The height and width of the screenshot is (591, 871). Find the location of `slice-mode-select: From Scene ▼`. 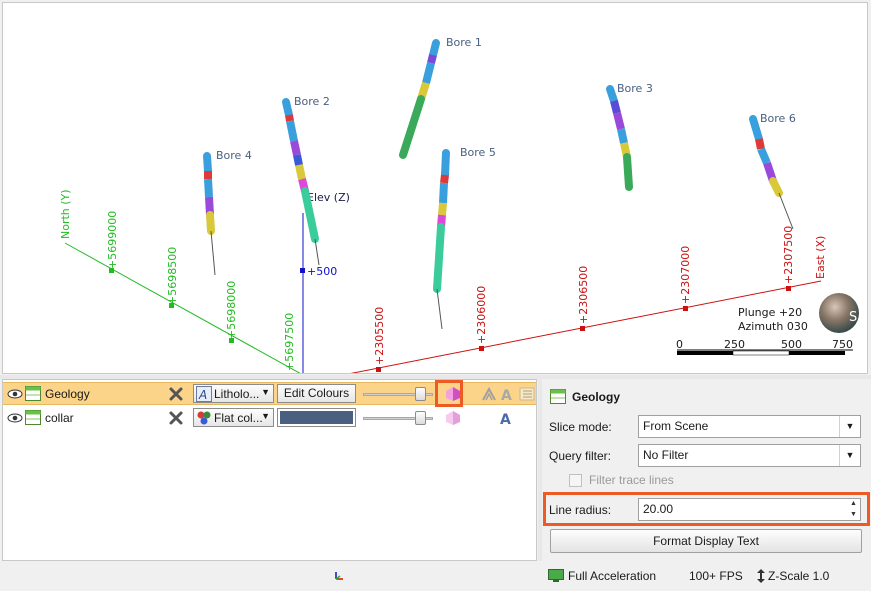

slice-mode-select: From Scene ▼ is located at coordinates (749, 426).